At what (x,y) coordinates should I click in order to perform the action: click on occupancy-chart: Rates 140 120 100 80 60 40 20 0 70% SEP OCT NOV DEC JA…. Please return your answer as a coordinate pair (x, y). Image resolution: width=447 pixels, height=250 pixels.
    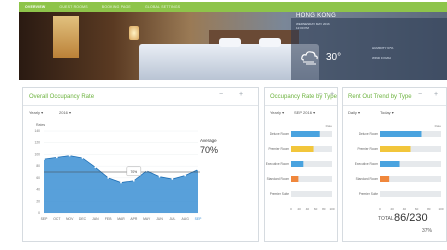
    Looking at the image, I should click on (118, 172).